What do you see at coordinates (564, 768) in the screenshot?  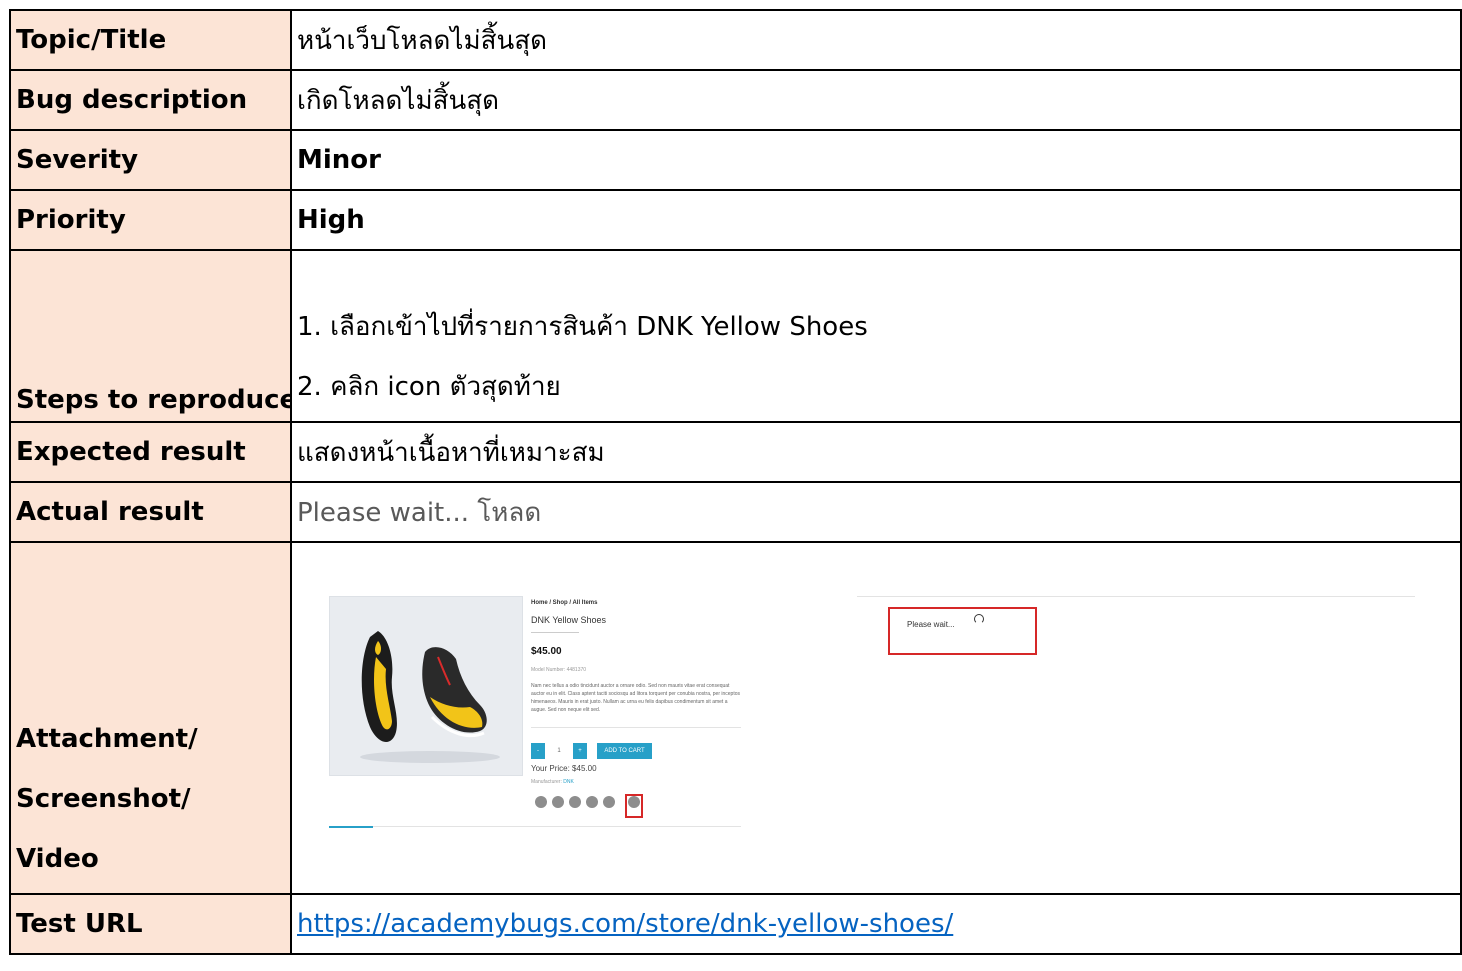 I see `shot-your-price: Your Price: $45.00` at bounding box center [564, 768].